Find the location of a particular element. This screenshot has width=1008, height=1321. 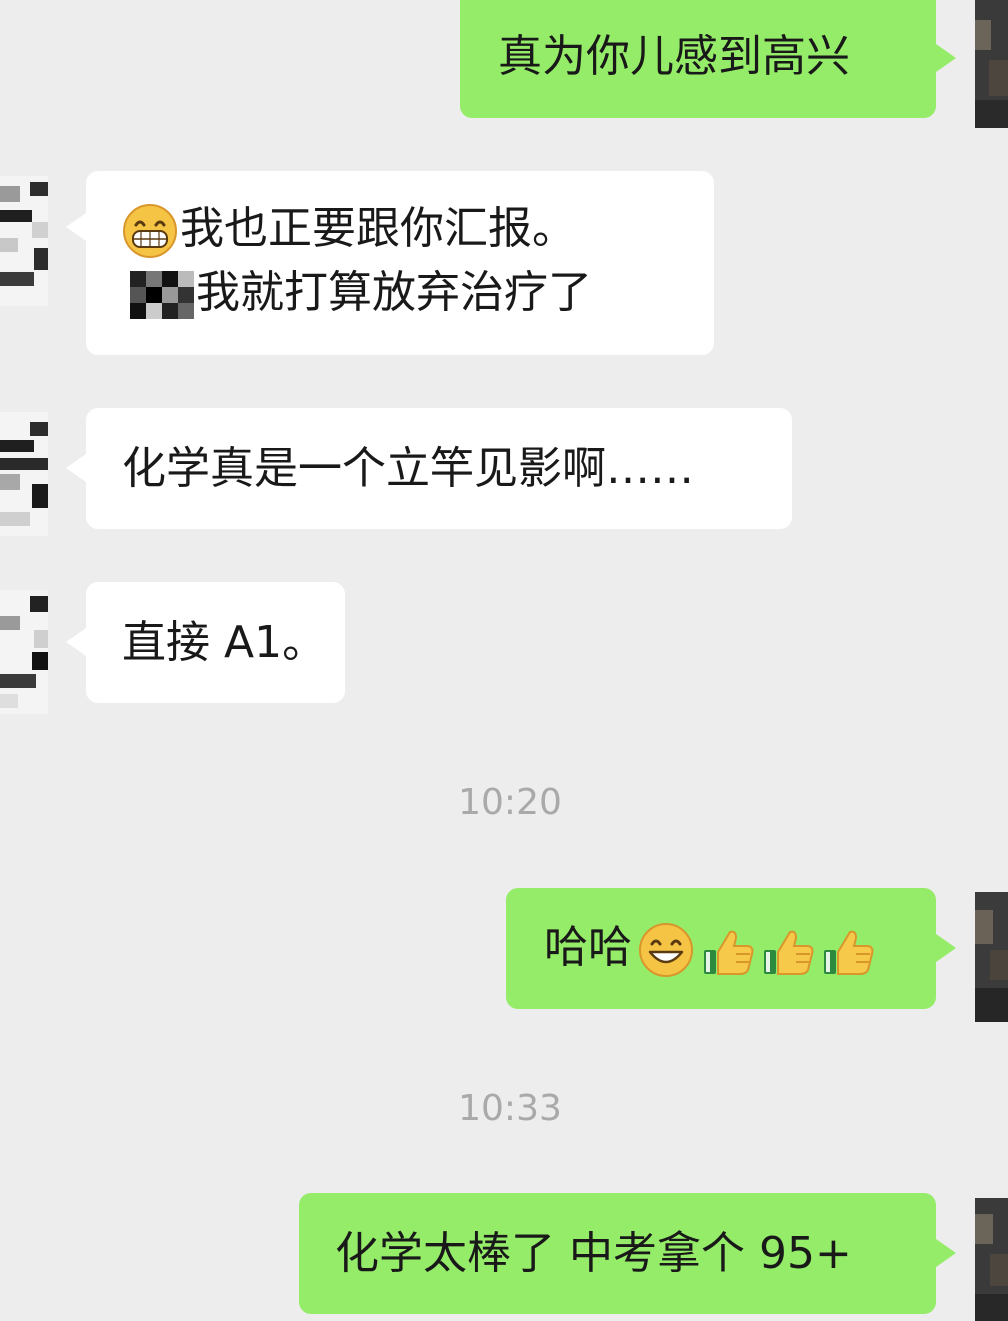

message-line-2: 我就打算放弃治疗了 is located at coordinates (418, 293).